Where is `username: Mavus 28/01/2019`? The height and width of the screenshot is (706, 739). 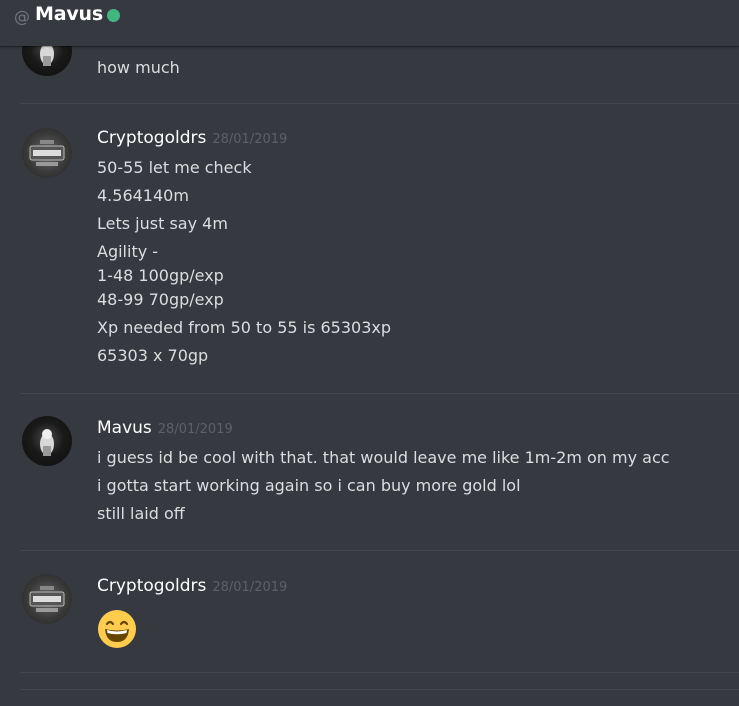
username: Mavus 28/01/2019 is located at coordinates (165, 428).